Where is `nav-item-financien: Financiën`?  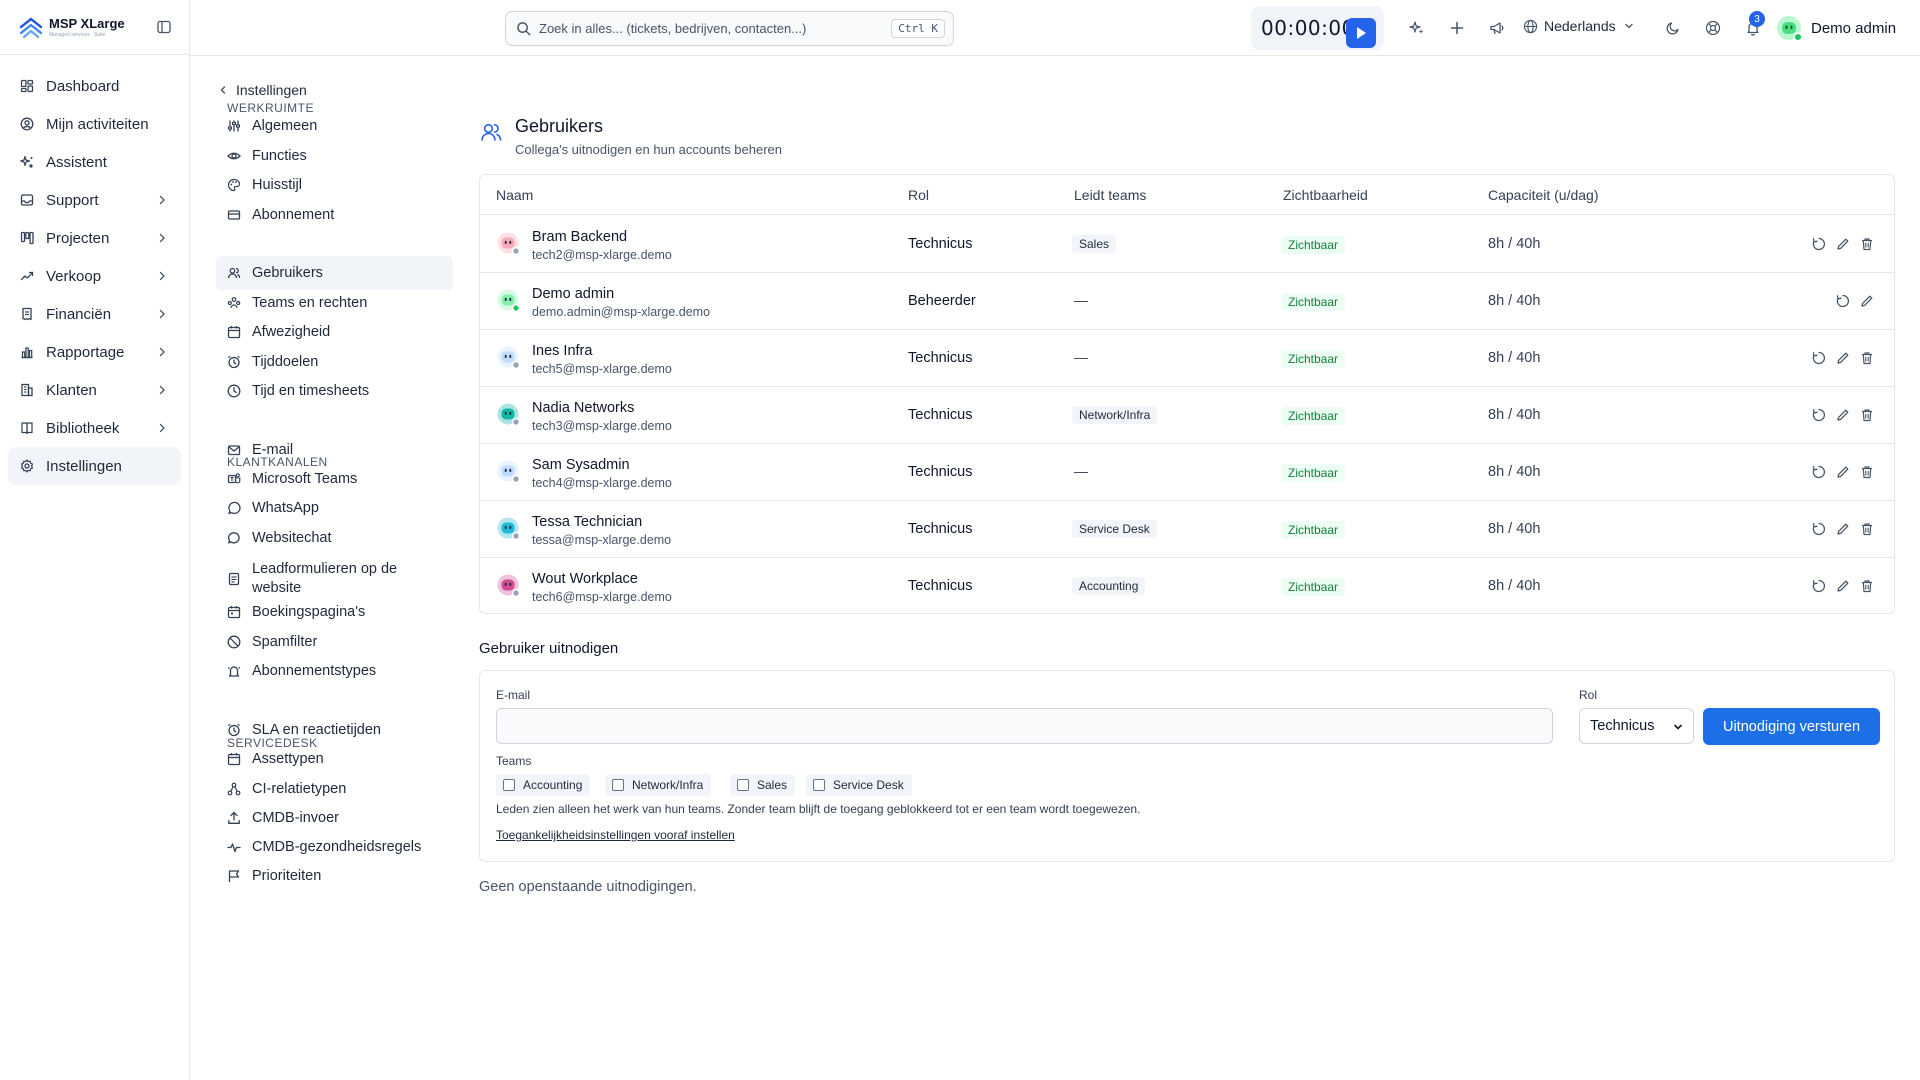
nav-item-financien: Financiën is located at coordinates (94, 314).